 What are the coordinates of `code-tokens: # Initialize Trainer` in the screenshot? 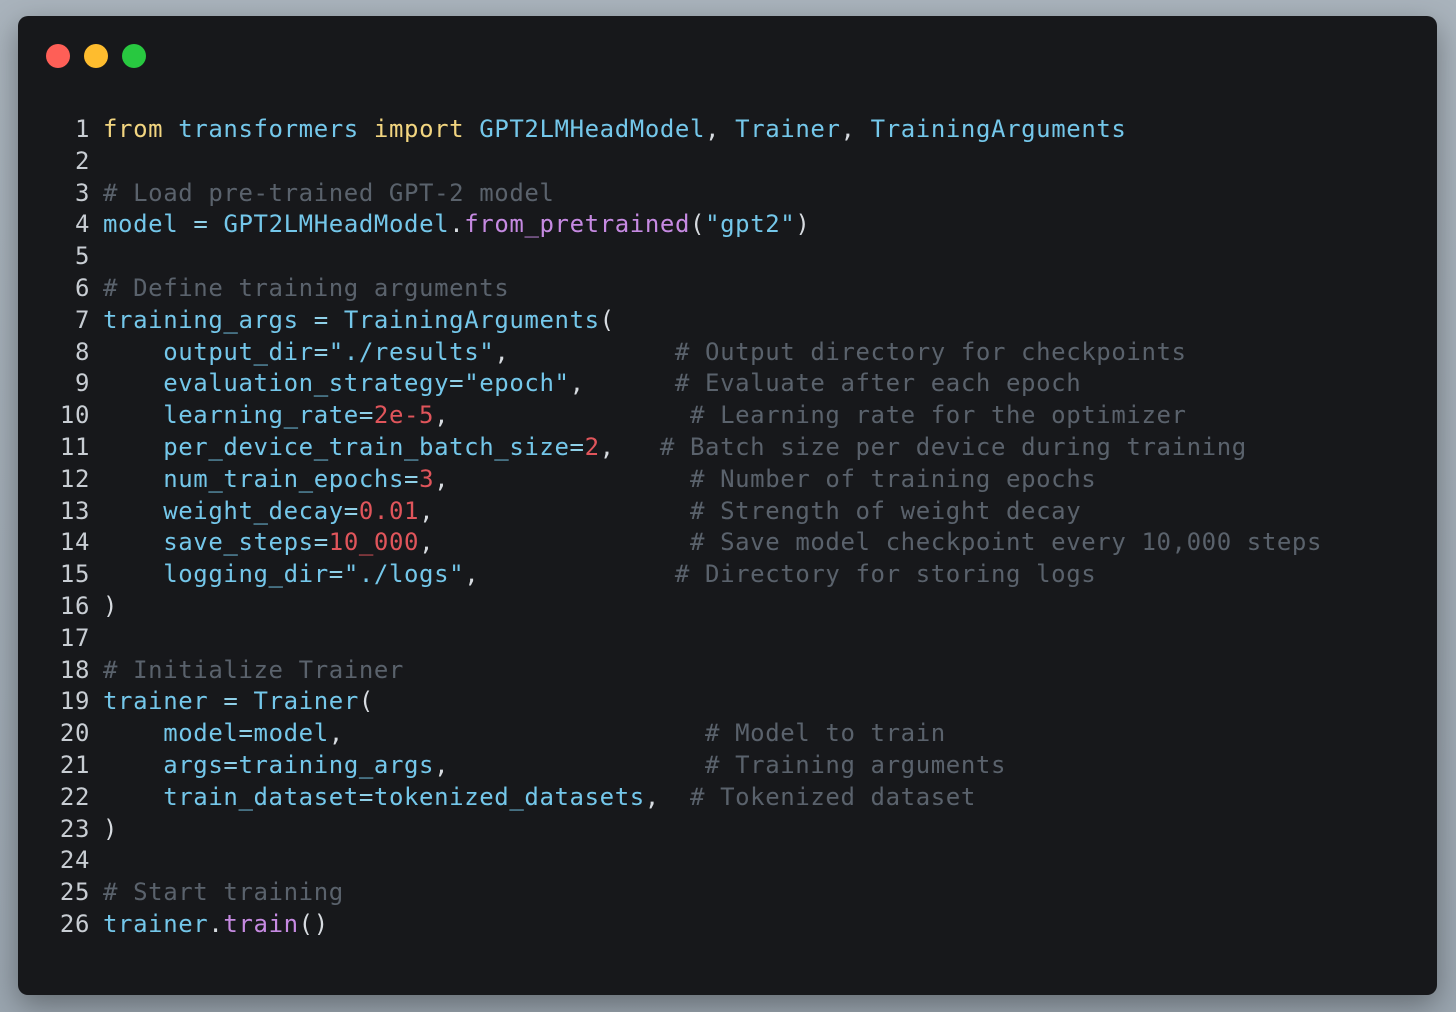 It's located at (253, 671).